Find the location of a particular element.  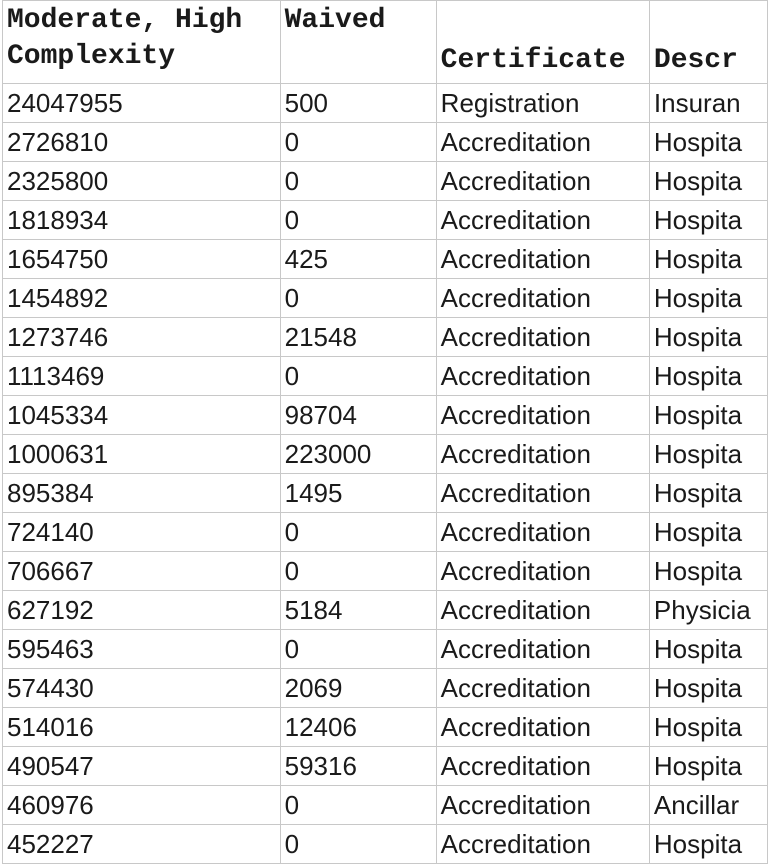

cell-waived: 12406 is located at coordinates (358, 727).